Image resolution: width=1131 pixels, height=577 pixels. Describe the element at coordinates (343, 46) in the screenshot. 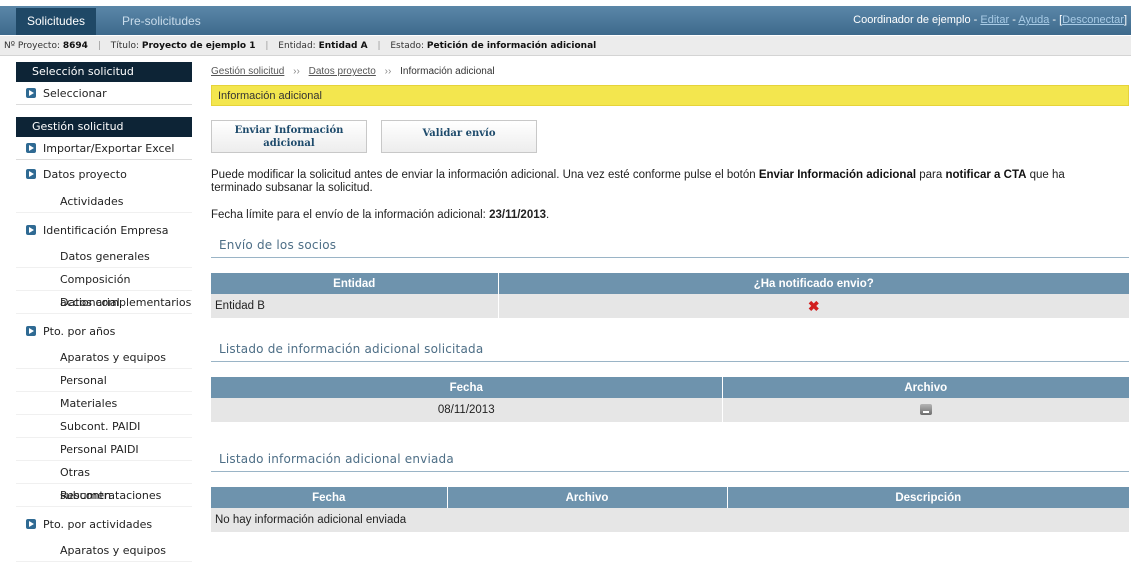

I see `entity-value: Entidad A` at that location.